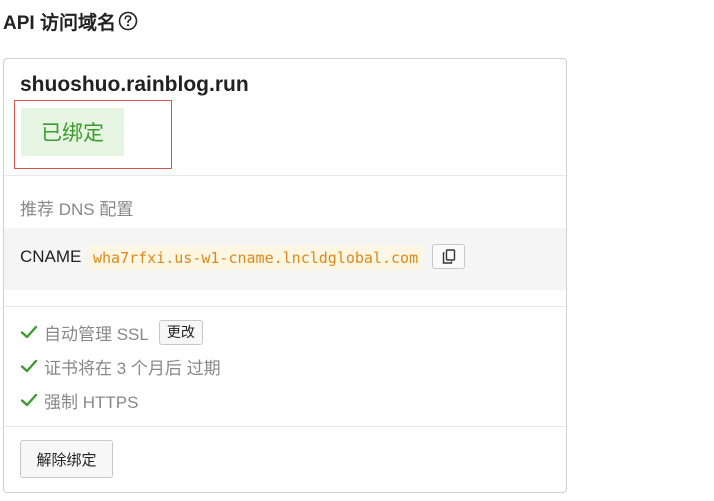  Describe the element at coordinates (66, 459) in the screenshot. I see `unbind-button: 解除绑定` at that location.